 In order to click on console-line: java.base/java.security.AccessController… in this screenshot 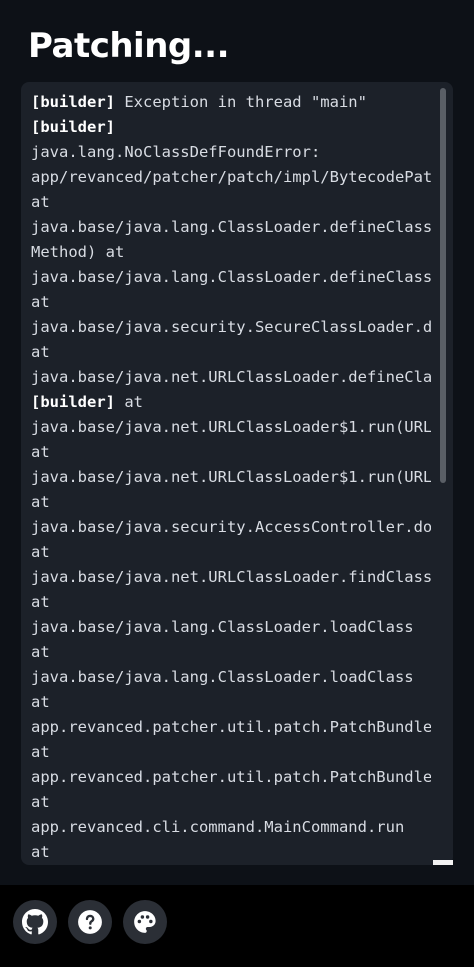, I will do `click(231, 527)`.